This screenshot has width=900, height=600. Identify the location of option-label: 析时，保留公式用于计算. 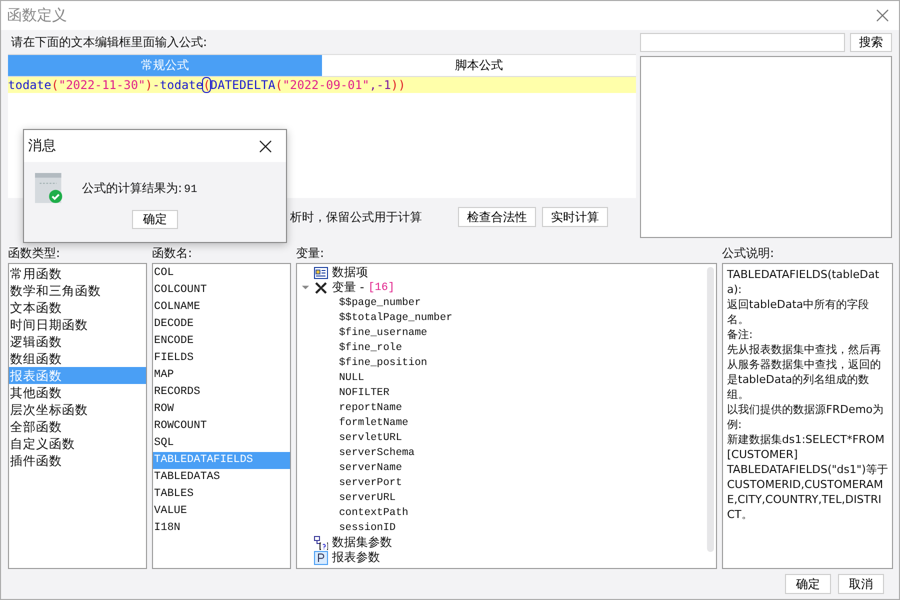
(356, 217).